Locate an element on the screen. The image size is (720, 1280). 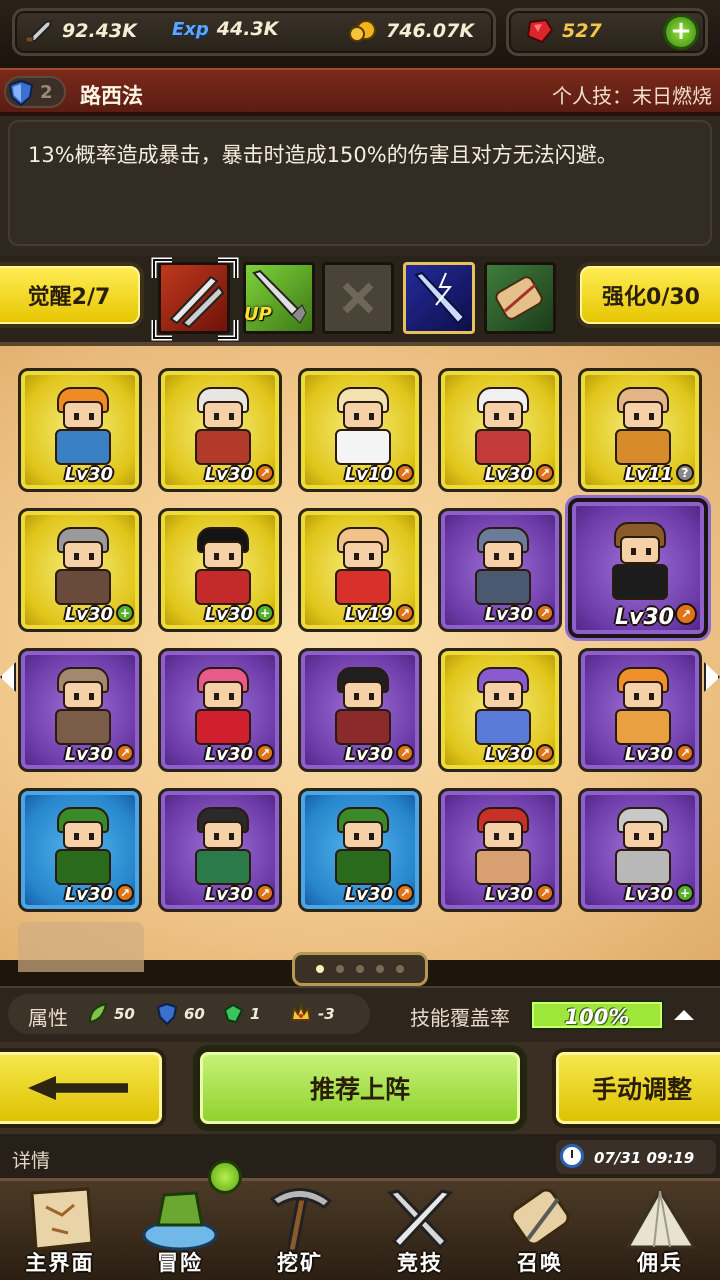
upgrade-tag: UP is located at coordinates (258, 314).